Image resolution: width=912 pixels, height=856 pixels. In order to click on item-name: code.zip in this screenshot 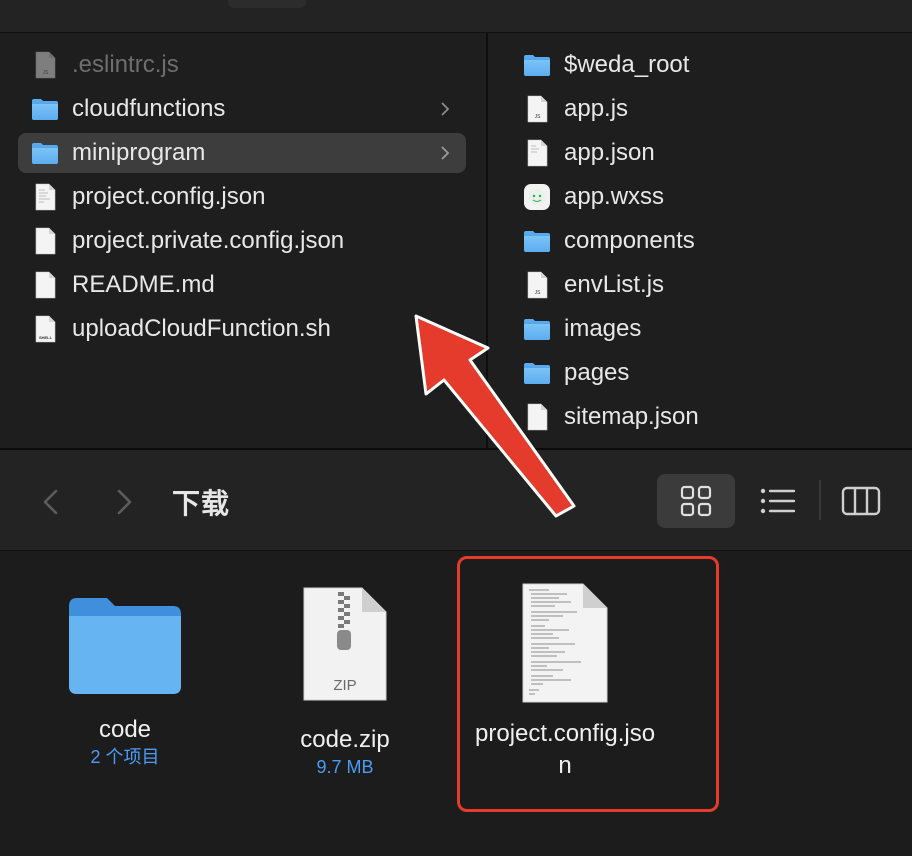, I will do `click(345, 739)`.